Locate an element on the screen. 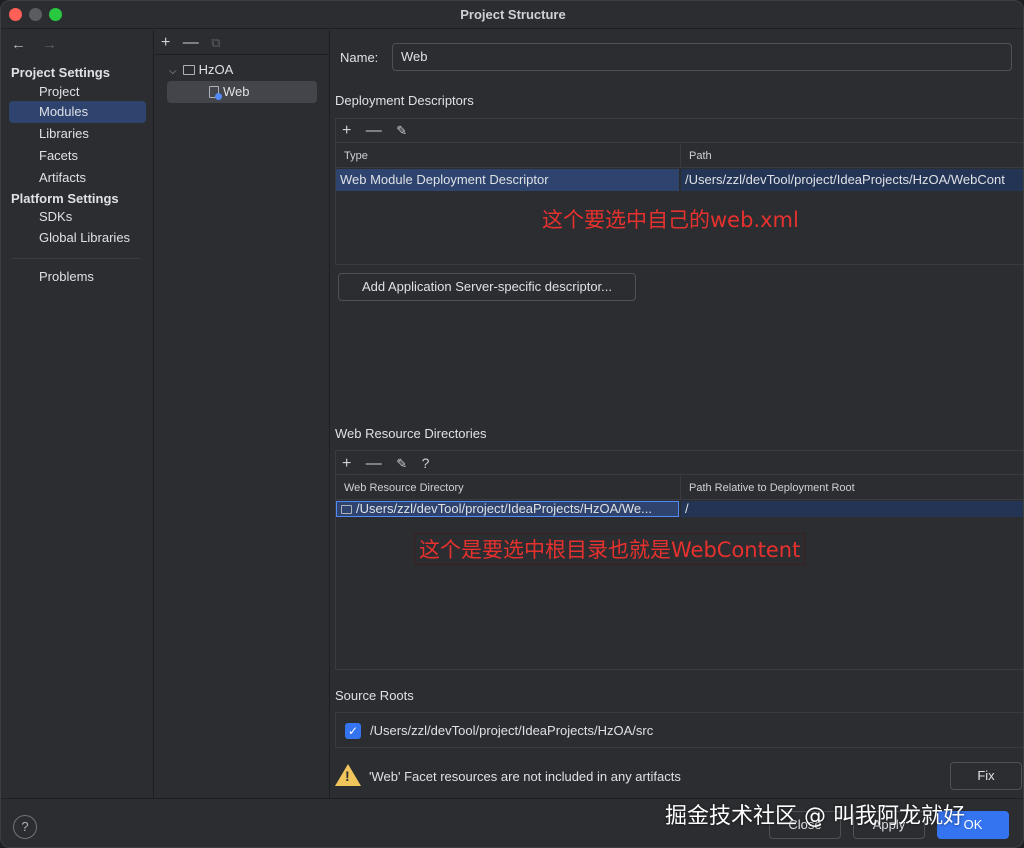 The height and width of the screenshot is (848, 1024). tree-node-hzoa: ⌵ HzOA is located at coordinates (244, 70).